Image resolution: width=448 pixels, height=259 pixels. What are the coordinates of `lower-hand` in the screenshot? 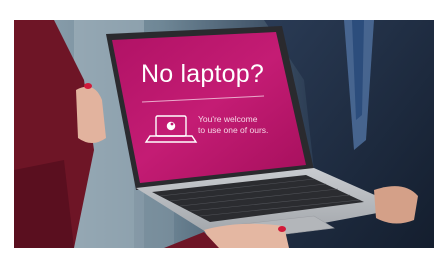 It's located at (246, 235).